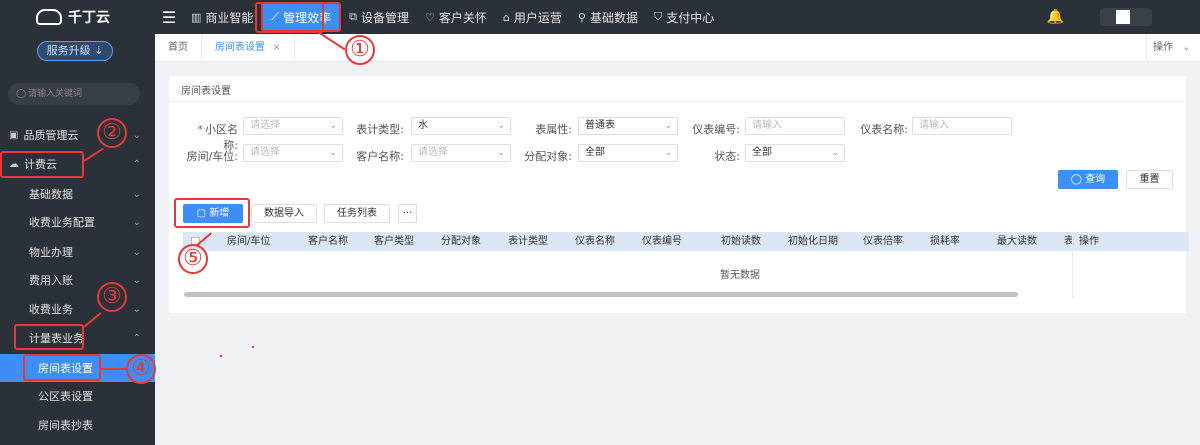 The image size is (1200, 445). What do you see at coordinates (77, 425) in the screenshot?
I see `sidebar-item-room-meter-reading: 房间表抄表` at bounding box center [77, 425].